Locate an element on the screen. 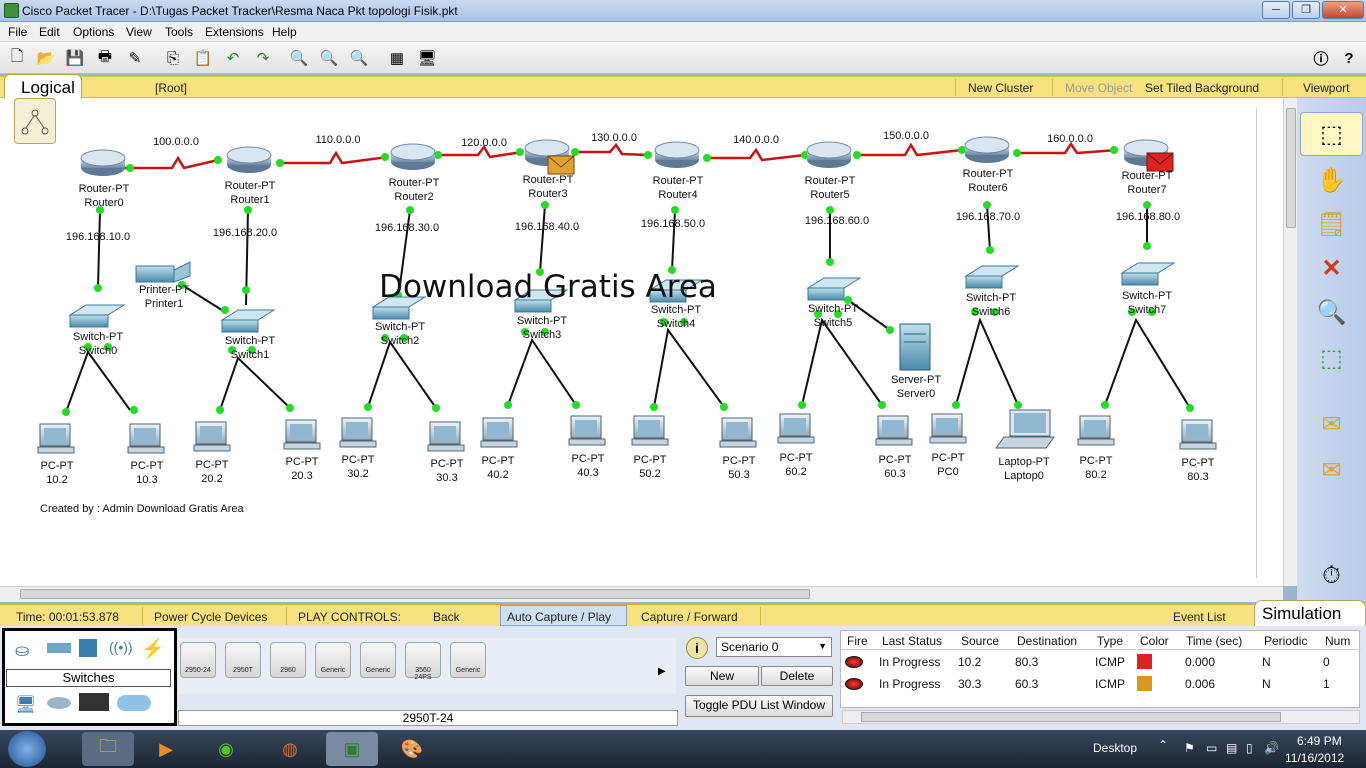  menu-tools: Tools is located at coordinates (179, 32).